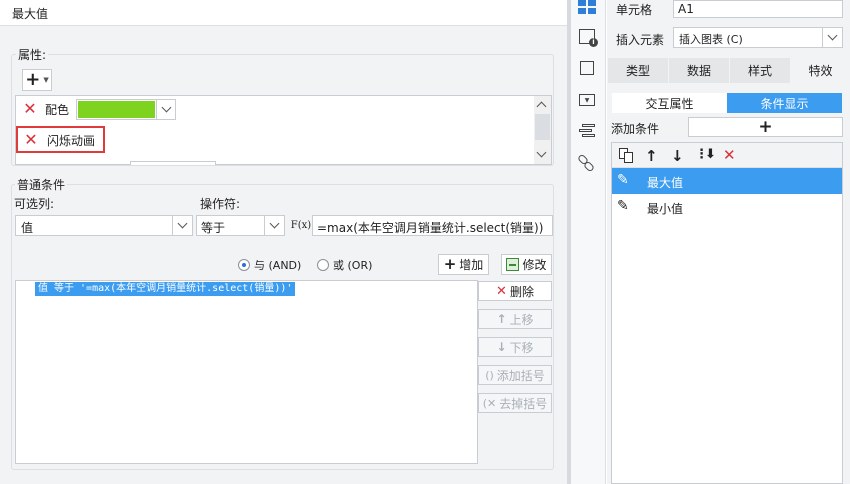 The width and height of the screenshot is (850, 484). I want to click on property-row-blink: ✕ 闪烁动画, so click(60, 139).